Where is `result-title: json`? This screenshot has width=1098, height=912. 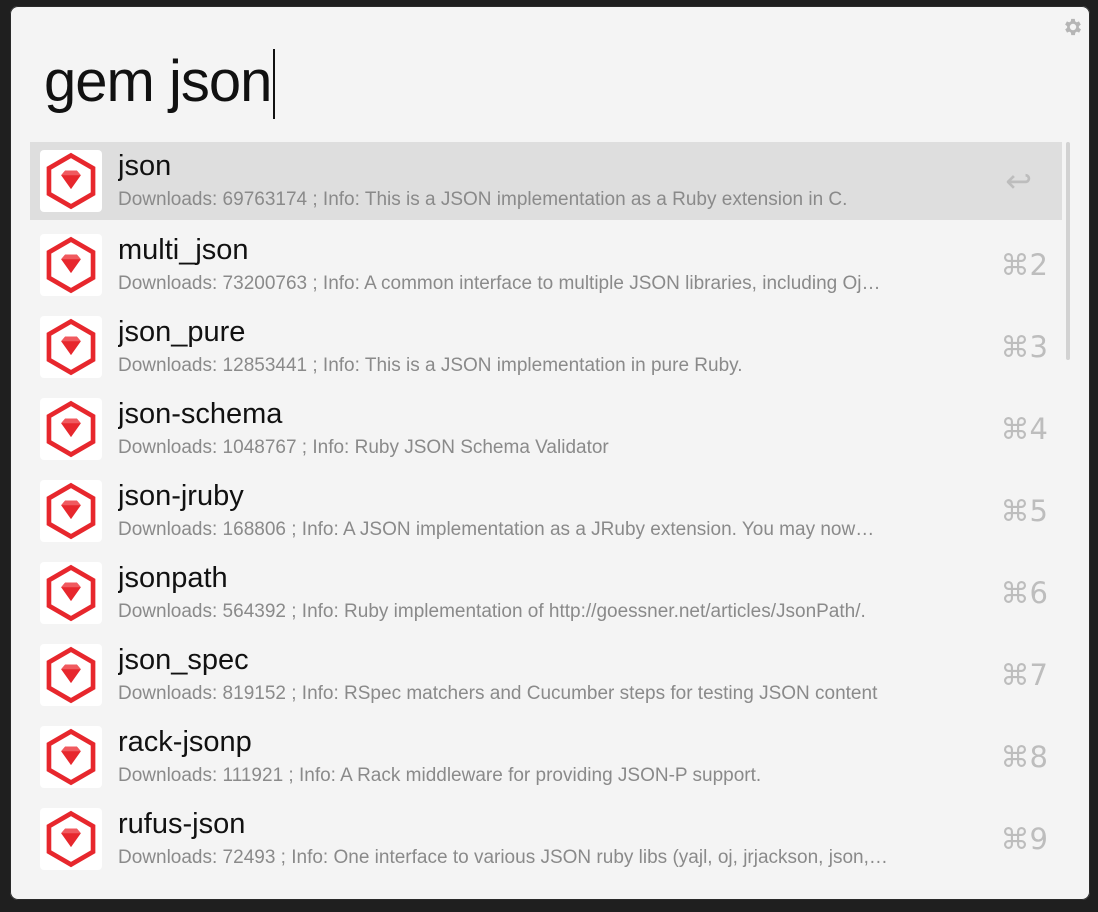
result-title: json is located at coordinates (145, 166).